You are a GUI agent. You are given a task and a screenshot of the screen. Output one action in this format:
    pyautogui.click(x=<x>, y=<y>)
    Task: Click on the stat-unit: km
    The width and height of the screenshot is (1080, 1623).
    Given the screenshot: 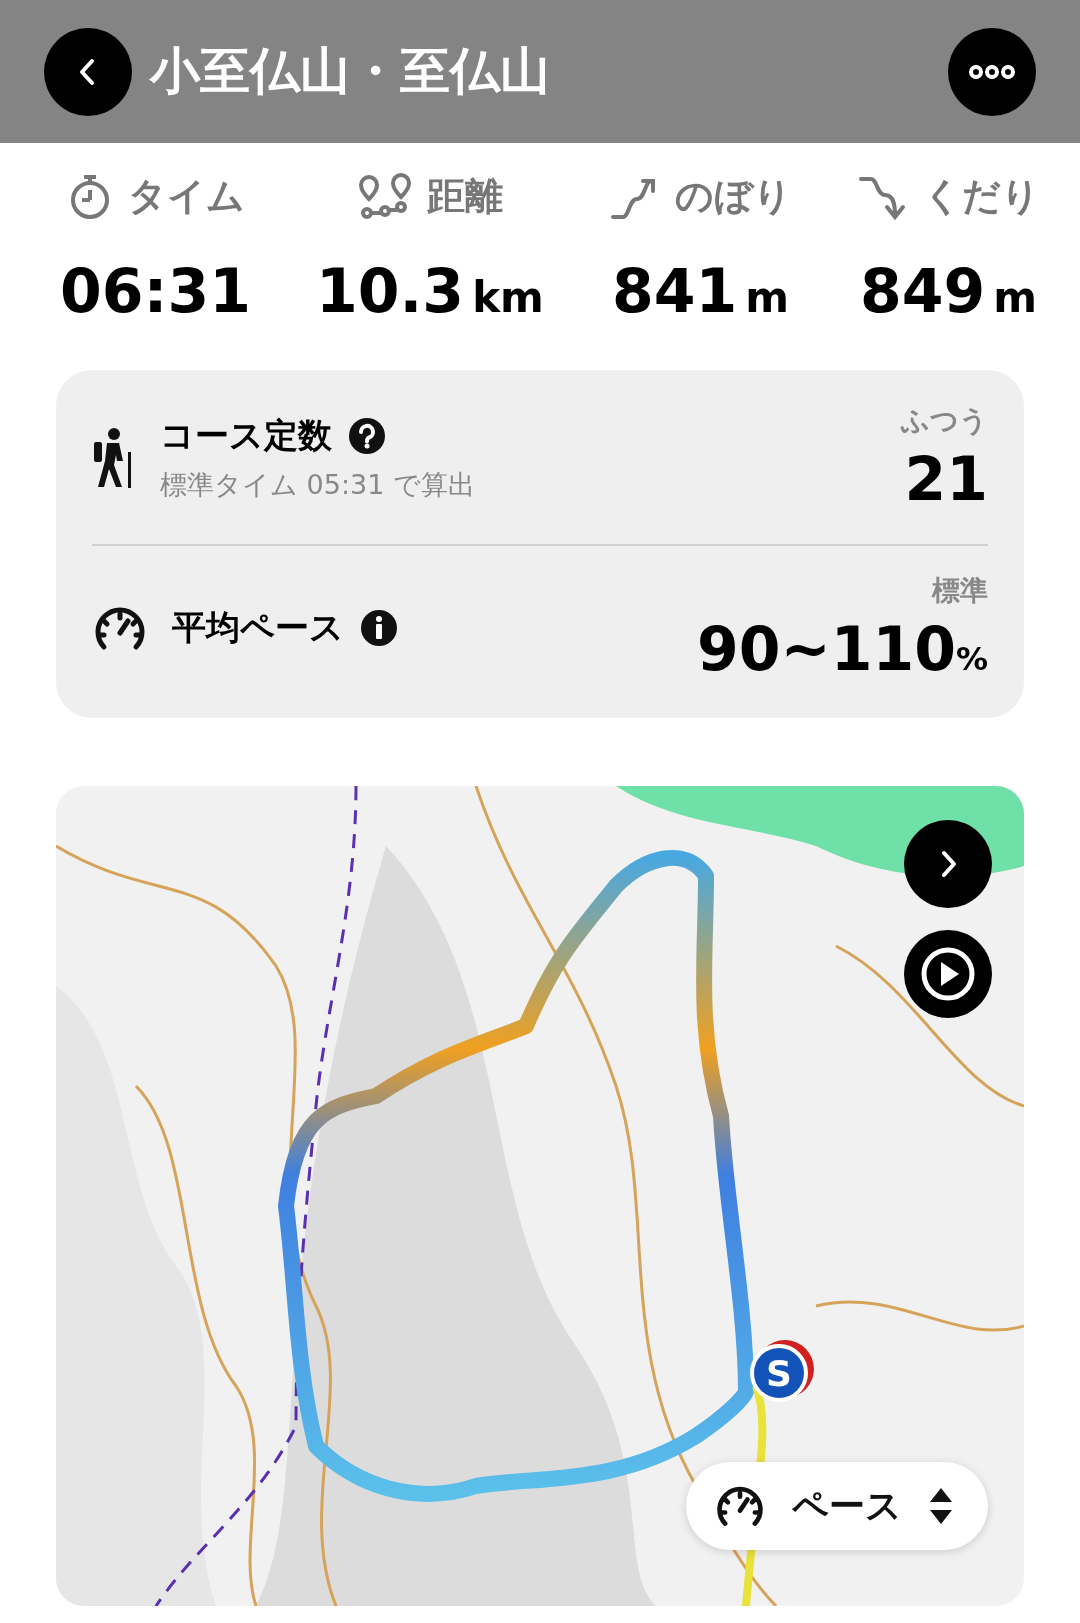 What is the action you would take?
    pyautogui.click(x=508, y=297)
    